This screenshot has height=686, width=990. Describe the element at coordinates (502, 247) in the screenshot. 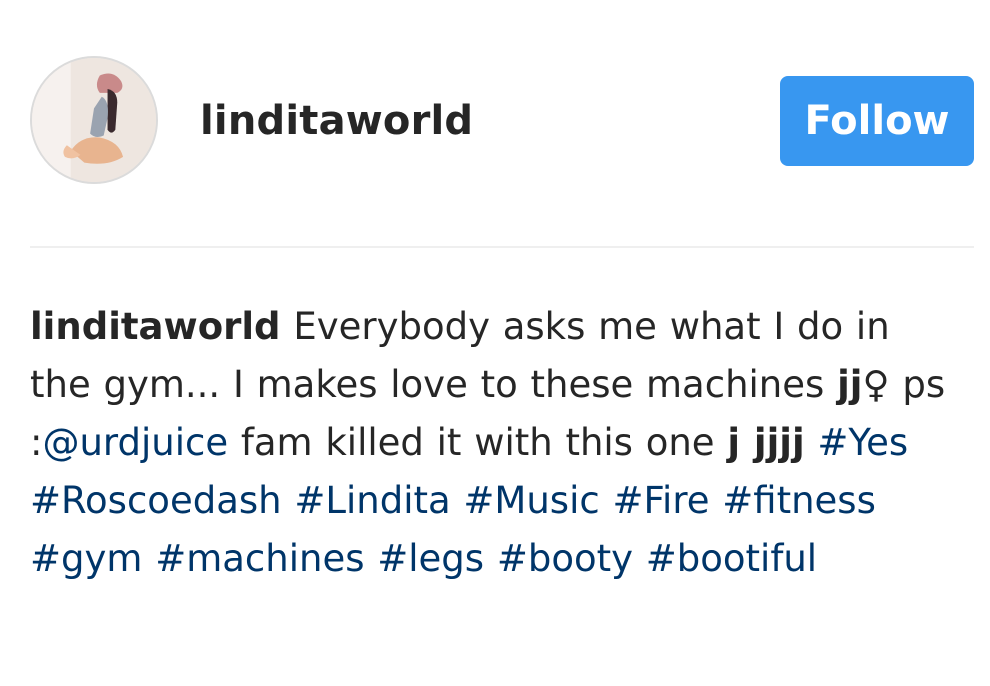

I see `divider` at that location.